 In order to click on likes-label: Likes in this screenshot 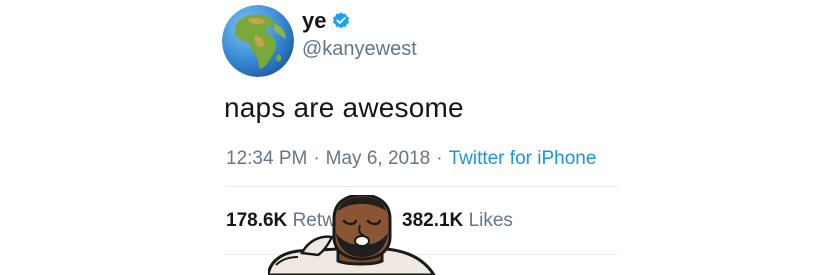, I will do `click(490, 220)`.